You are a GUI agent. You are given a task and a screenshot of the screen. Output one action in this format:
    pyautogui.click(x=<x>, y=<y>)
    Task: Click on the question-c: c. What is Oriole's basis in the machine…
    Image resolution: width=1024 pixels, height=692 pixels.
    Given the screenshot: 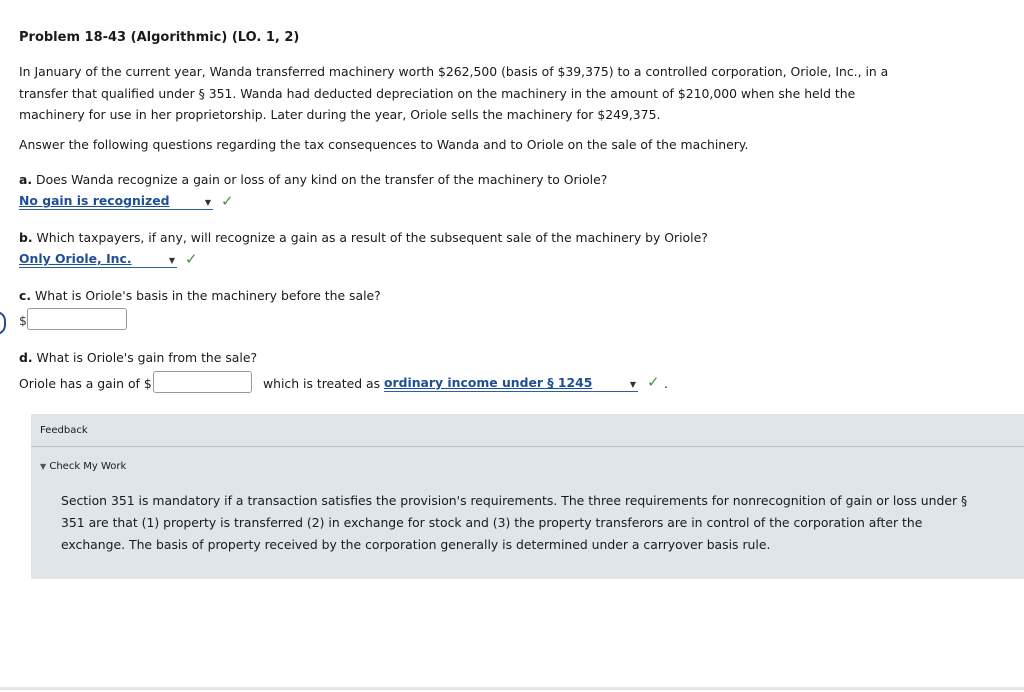 What is the action you would take?
    pyautogui.click(x=200, y=295)
    